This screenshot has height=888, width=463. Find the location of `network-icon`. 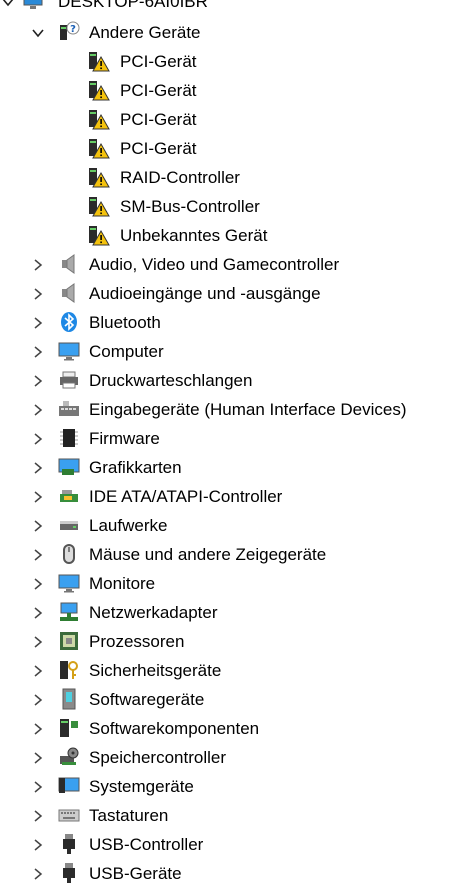

network-icon is located at coordinates (69, 612).